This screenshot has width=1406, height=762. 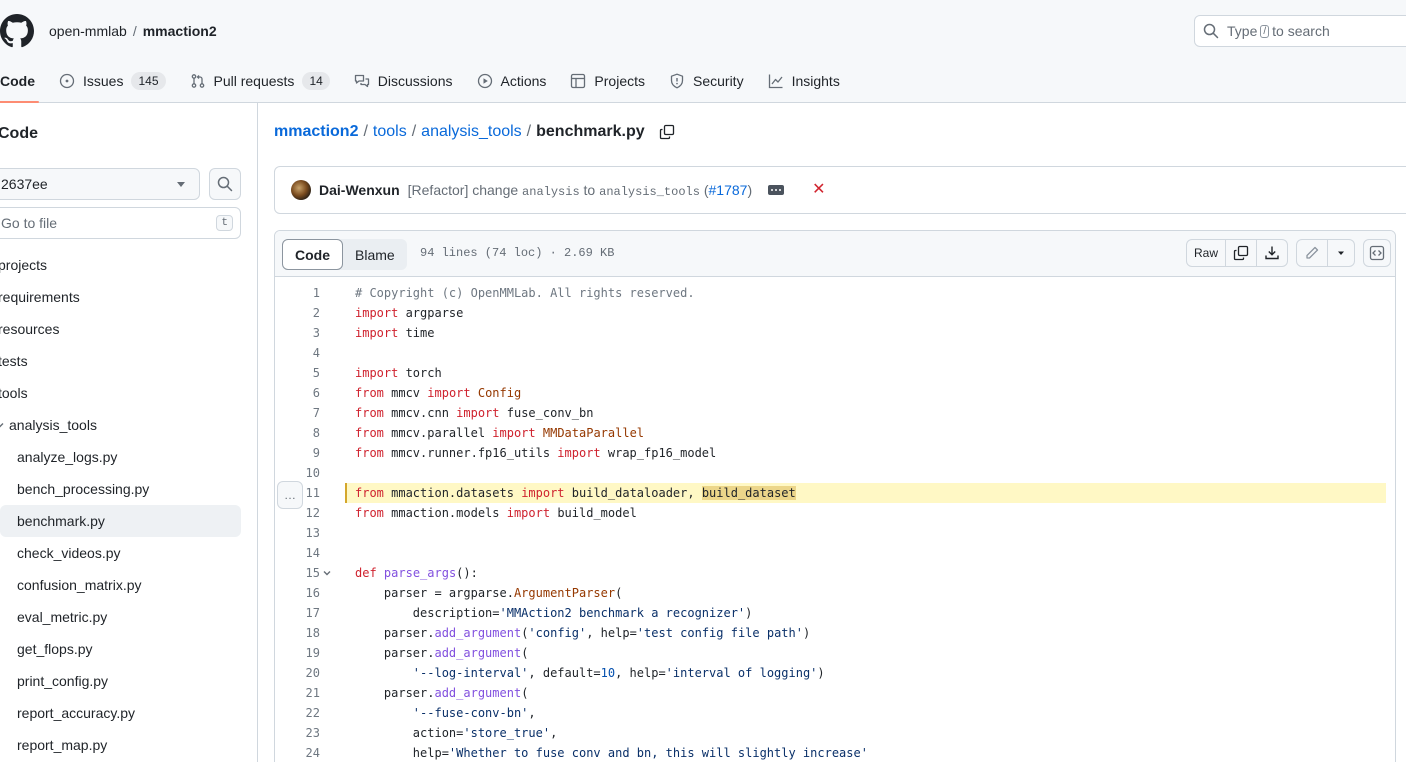 What do you see at coordinates (706, 80) in the screenshot?
I see `tab-security: Security` at bounding box center [706, 80].